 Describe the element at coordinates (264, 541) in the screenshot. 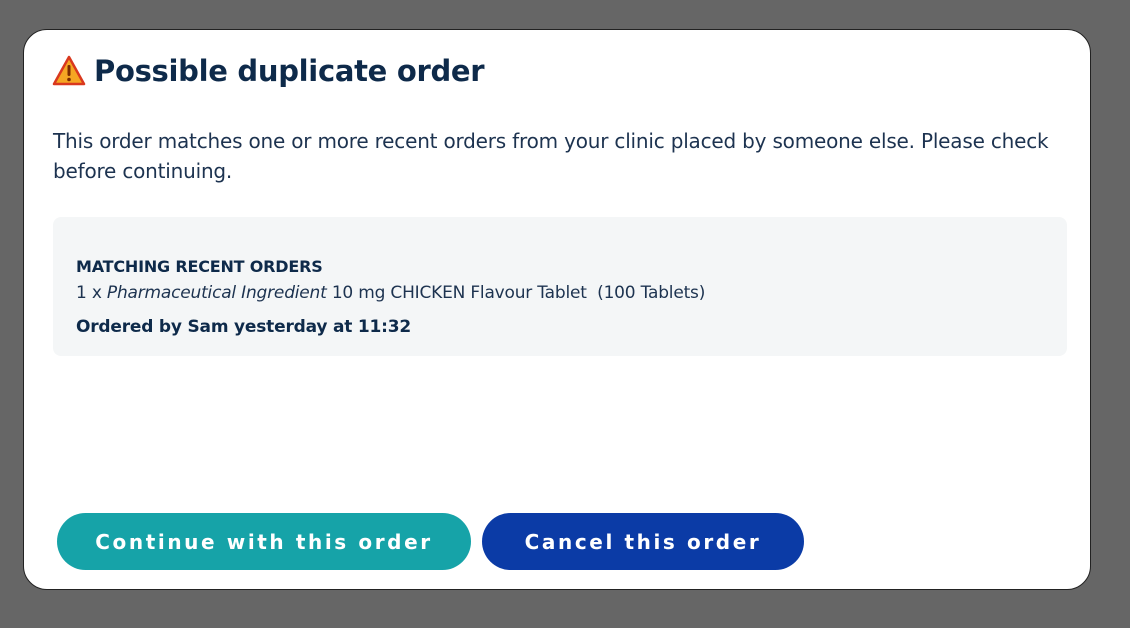

I see `continue-order-button: Continue with this order` at that location.